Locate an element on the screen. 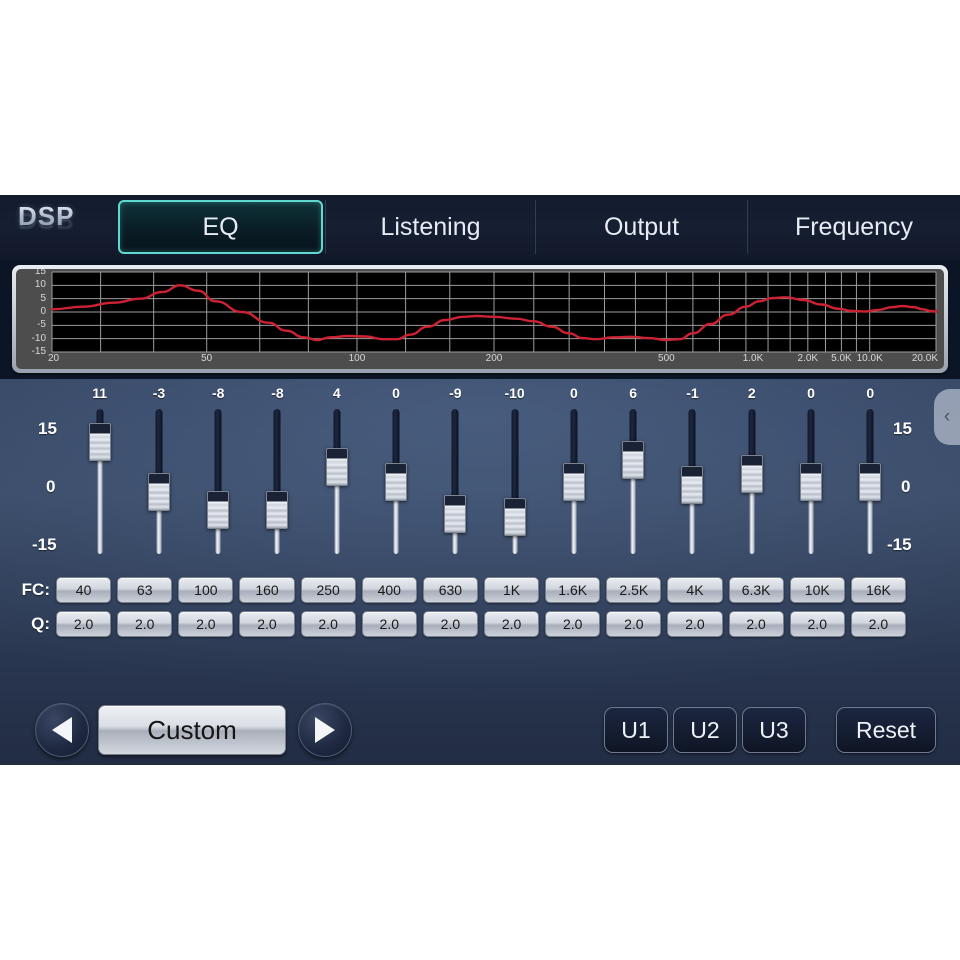 This screenshot has height=960, width=960. user-preset-u1-label: U1 is located at coordinates (636, 729).